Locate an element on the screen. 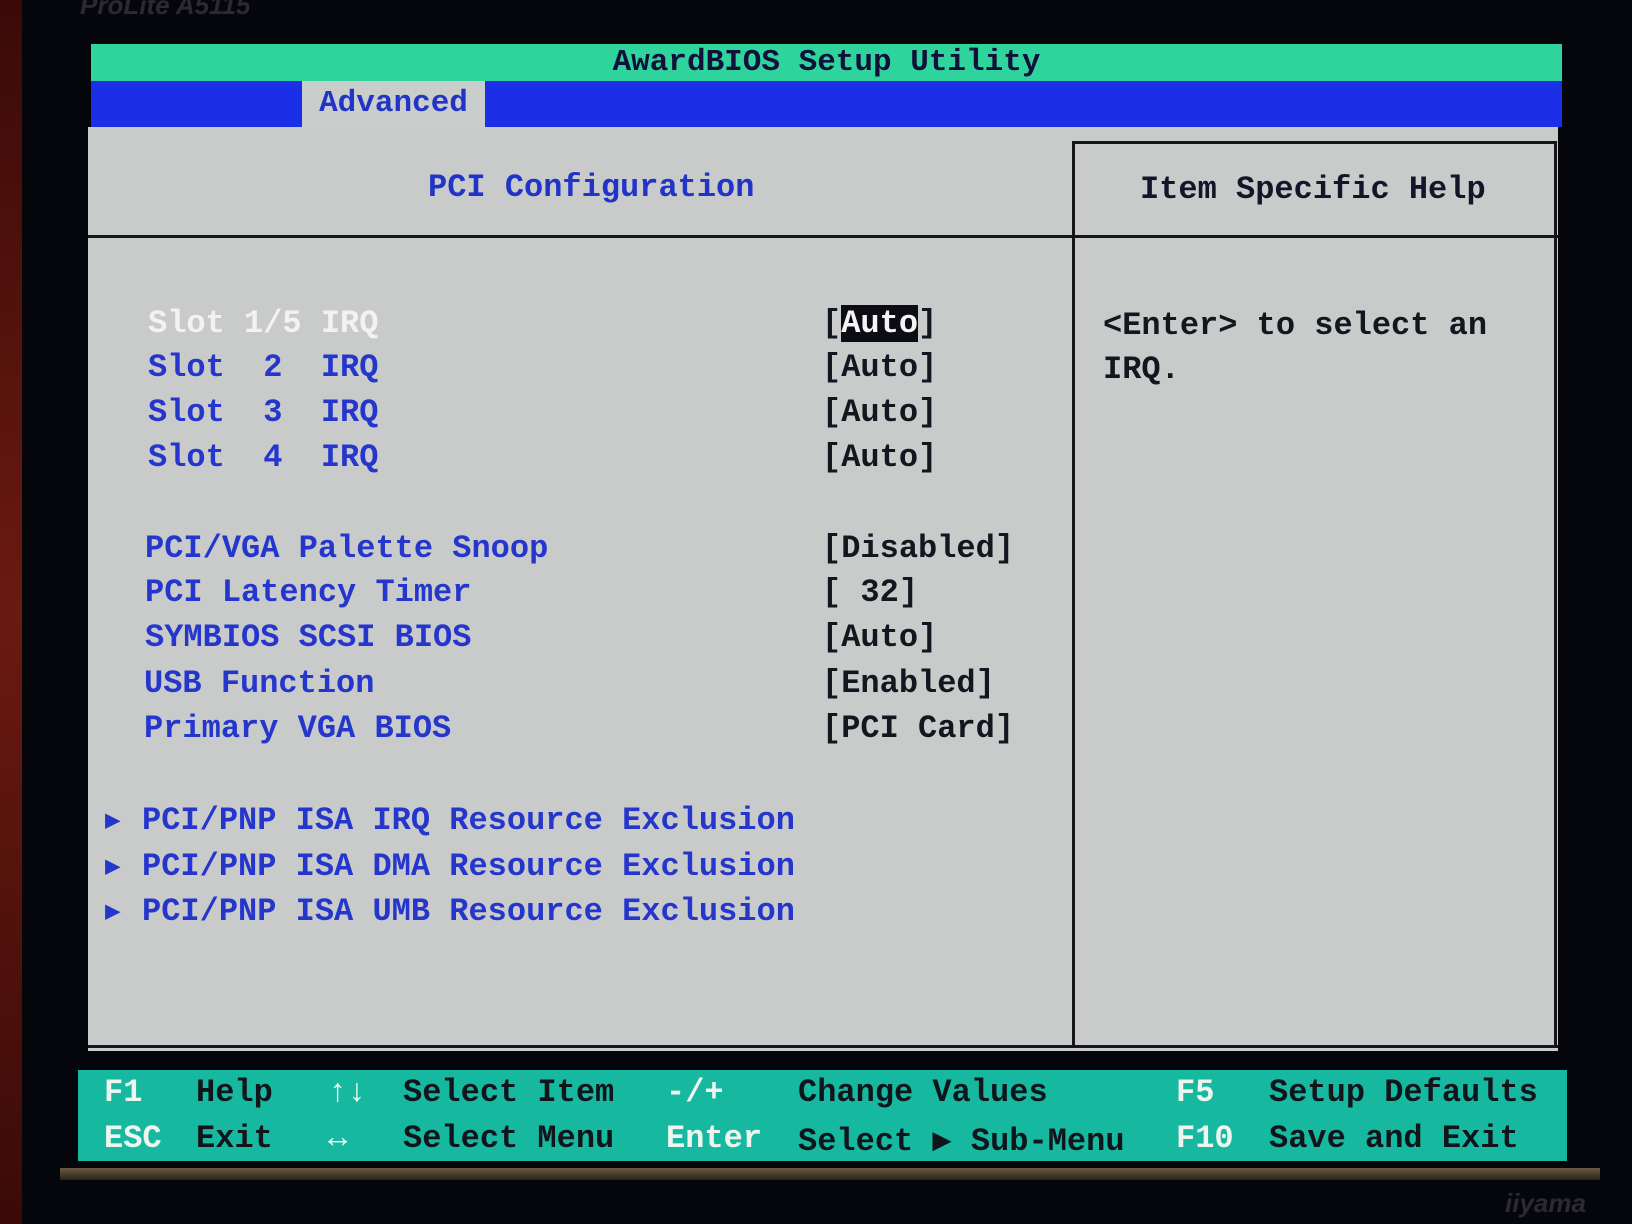  setting-value: [Disabled] is located at coordinates (918, 548).